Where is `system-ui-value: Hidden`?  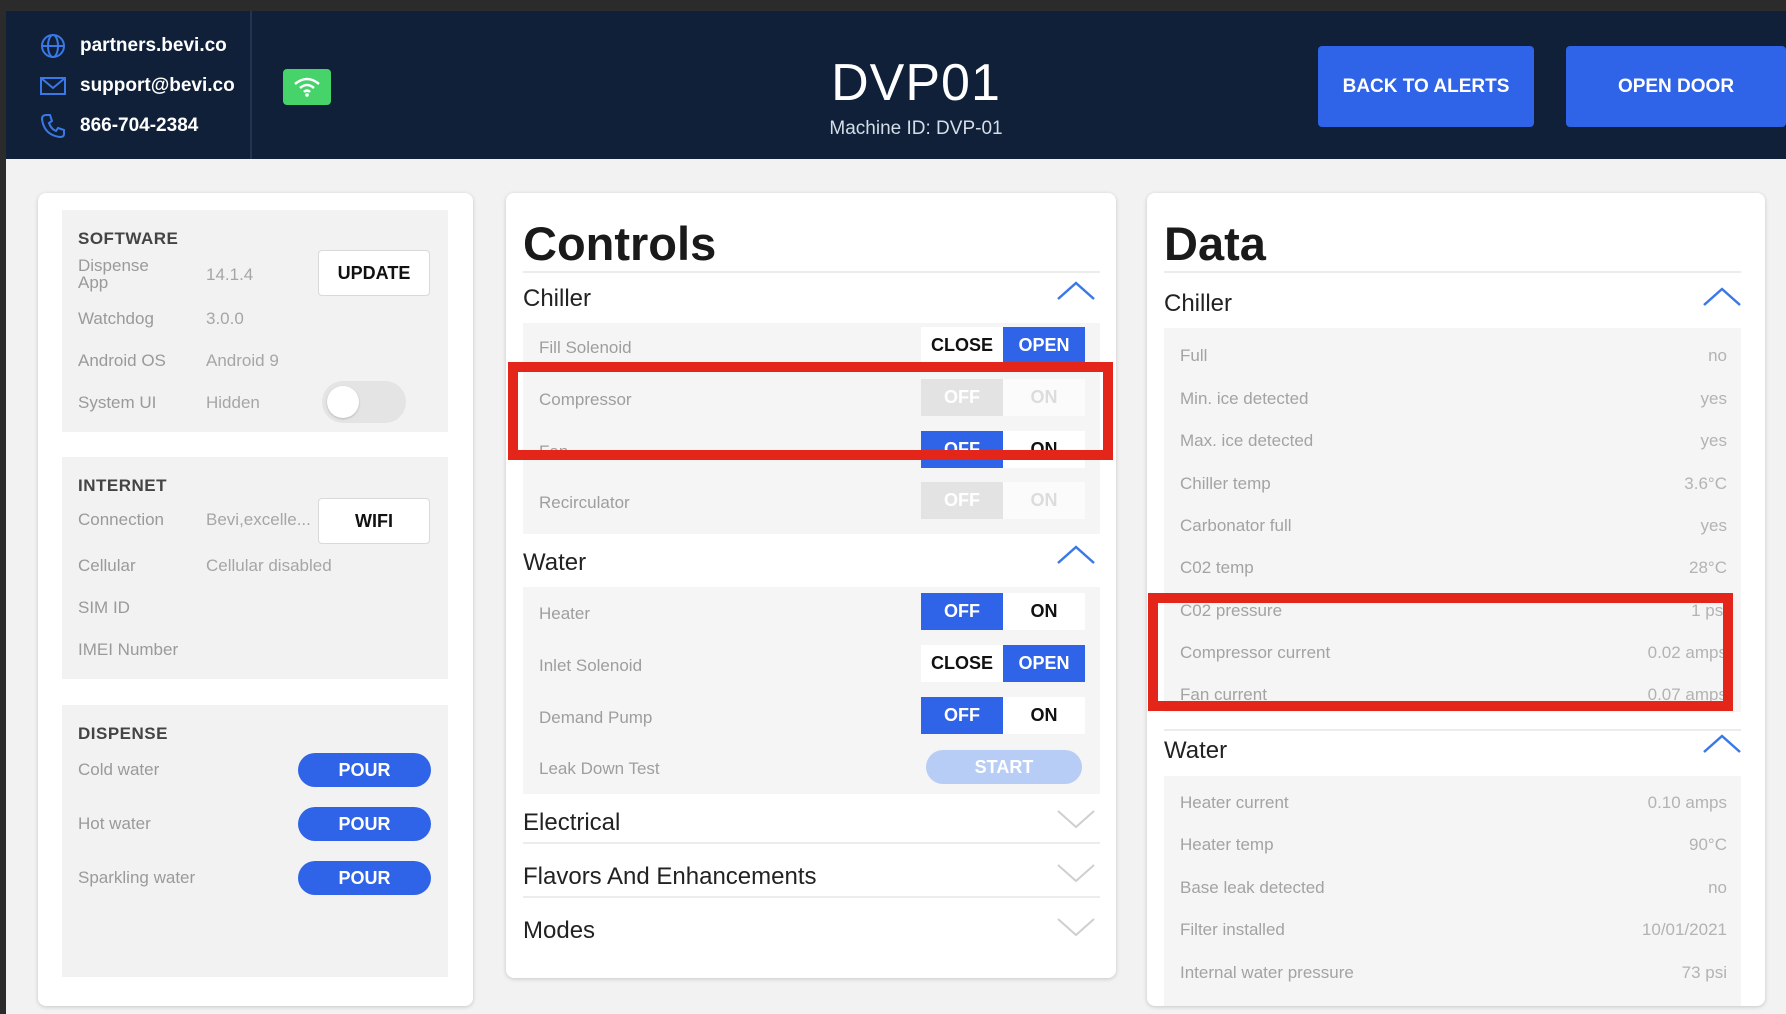 system-ui-value: Hidden is located at coordinates (233, 402).